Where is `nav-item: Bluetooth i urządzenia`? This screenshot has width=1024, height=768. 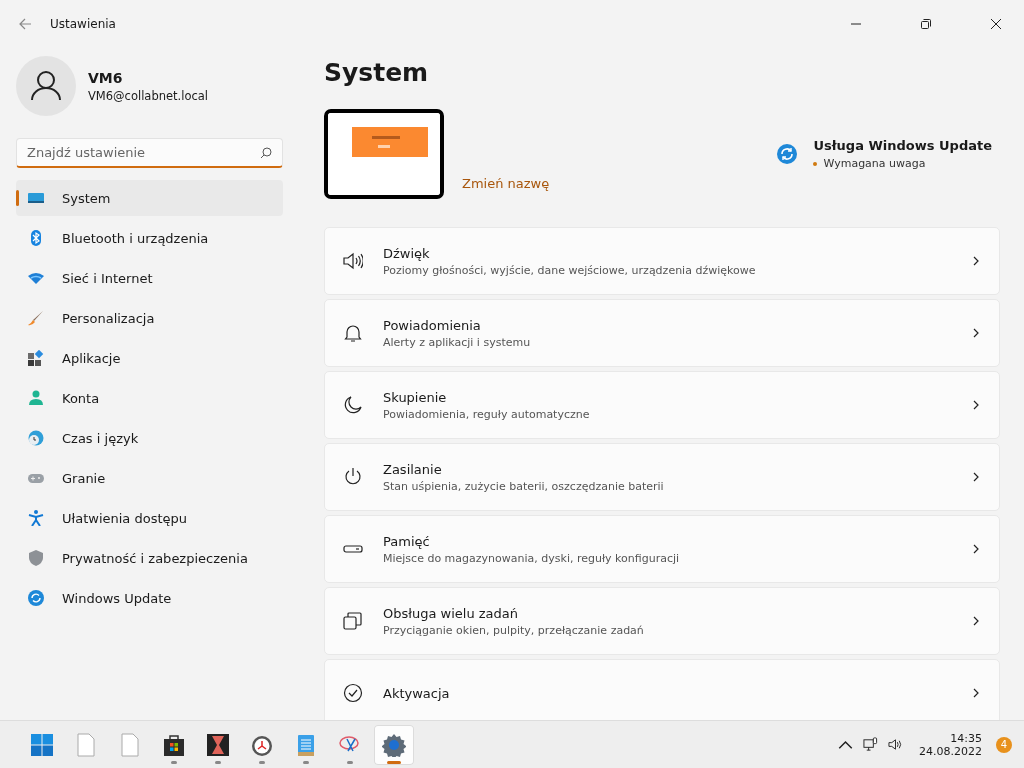
nav-item: Bluetooth i urządzenia is located at coordinates (149, 238).